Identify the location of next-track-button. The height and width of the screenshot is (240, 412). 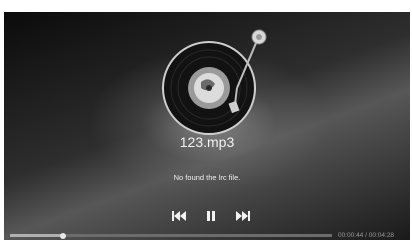
(243, 215).